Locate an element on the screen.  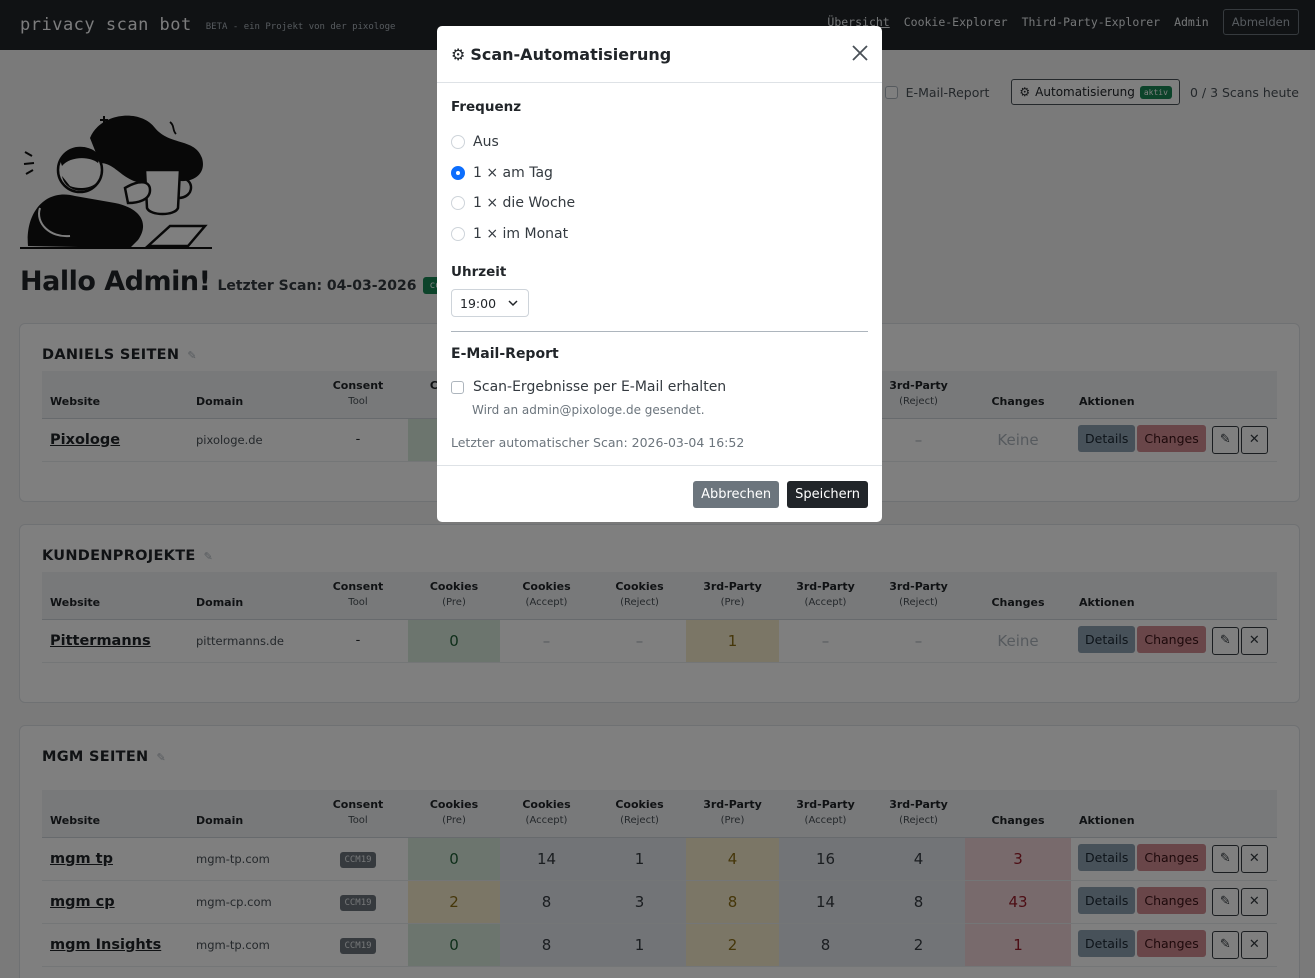
modal-title: ⚙ Scan-Automatisierung is located at coordinates (561, 54).